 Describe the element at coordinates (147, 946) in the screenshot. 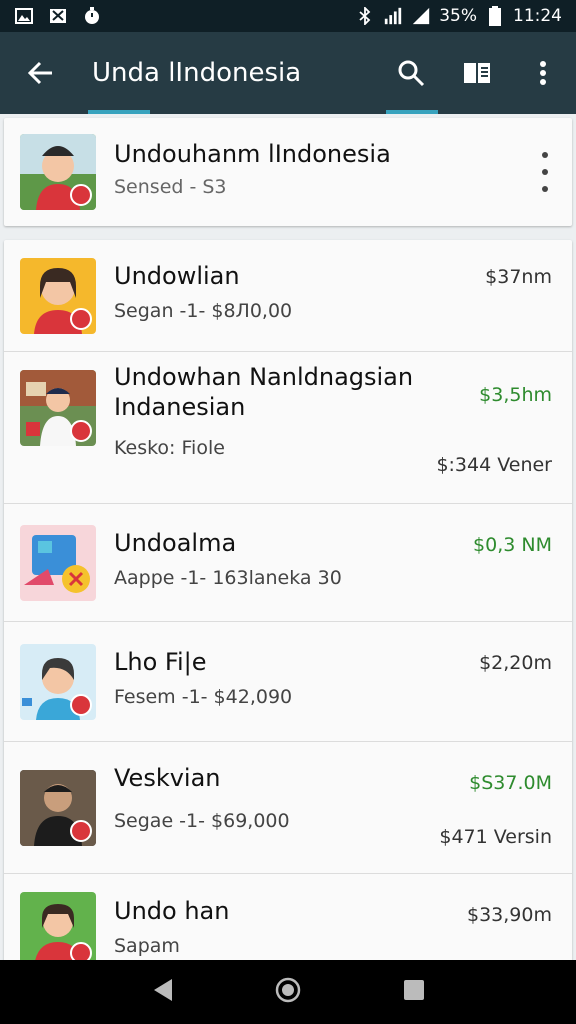

I see `item-subtitle: Sapam` at that location.